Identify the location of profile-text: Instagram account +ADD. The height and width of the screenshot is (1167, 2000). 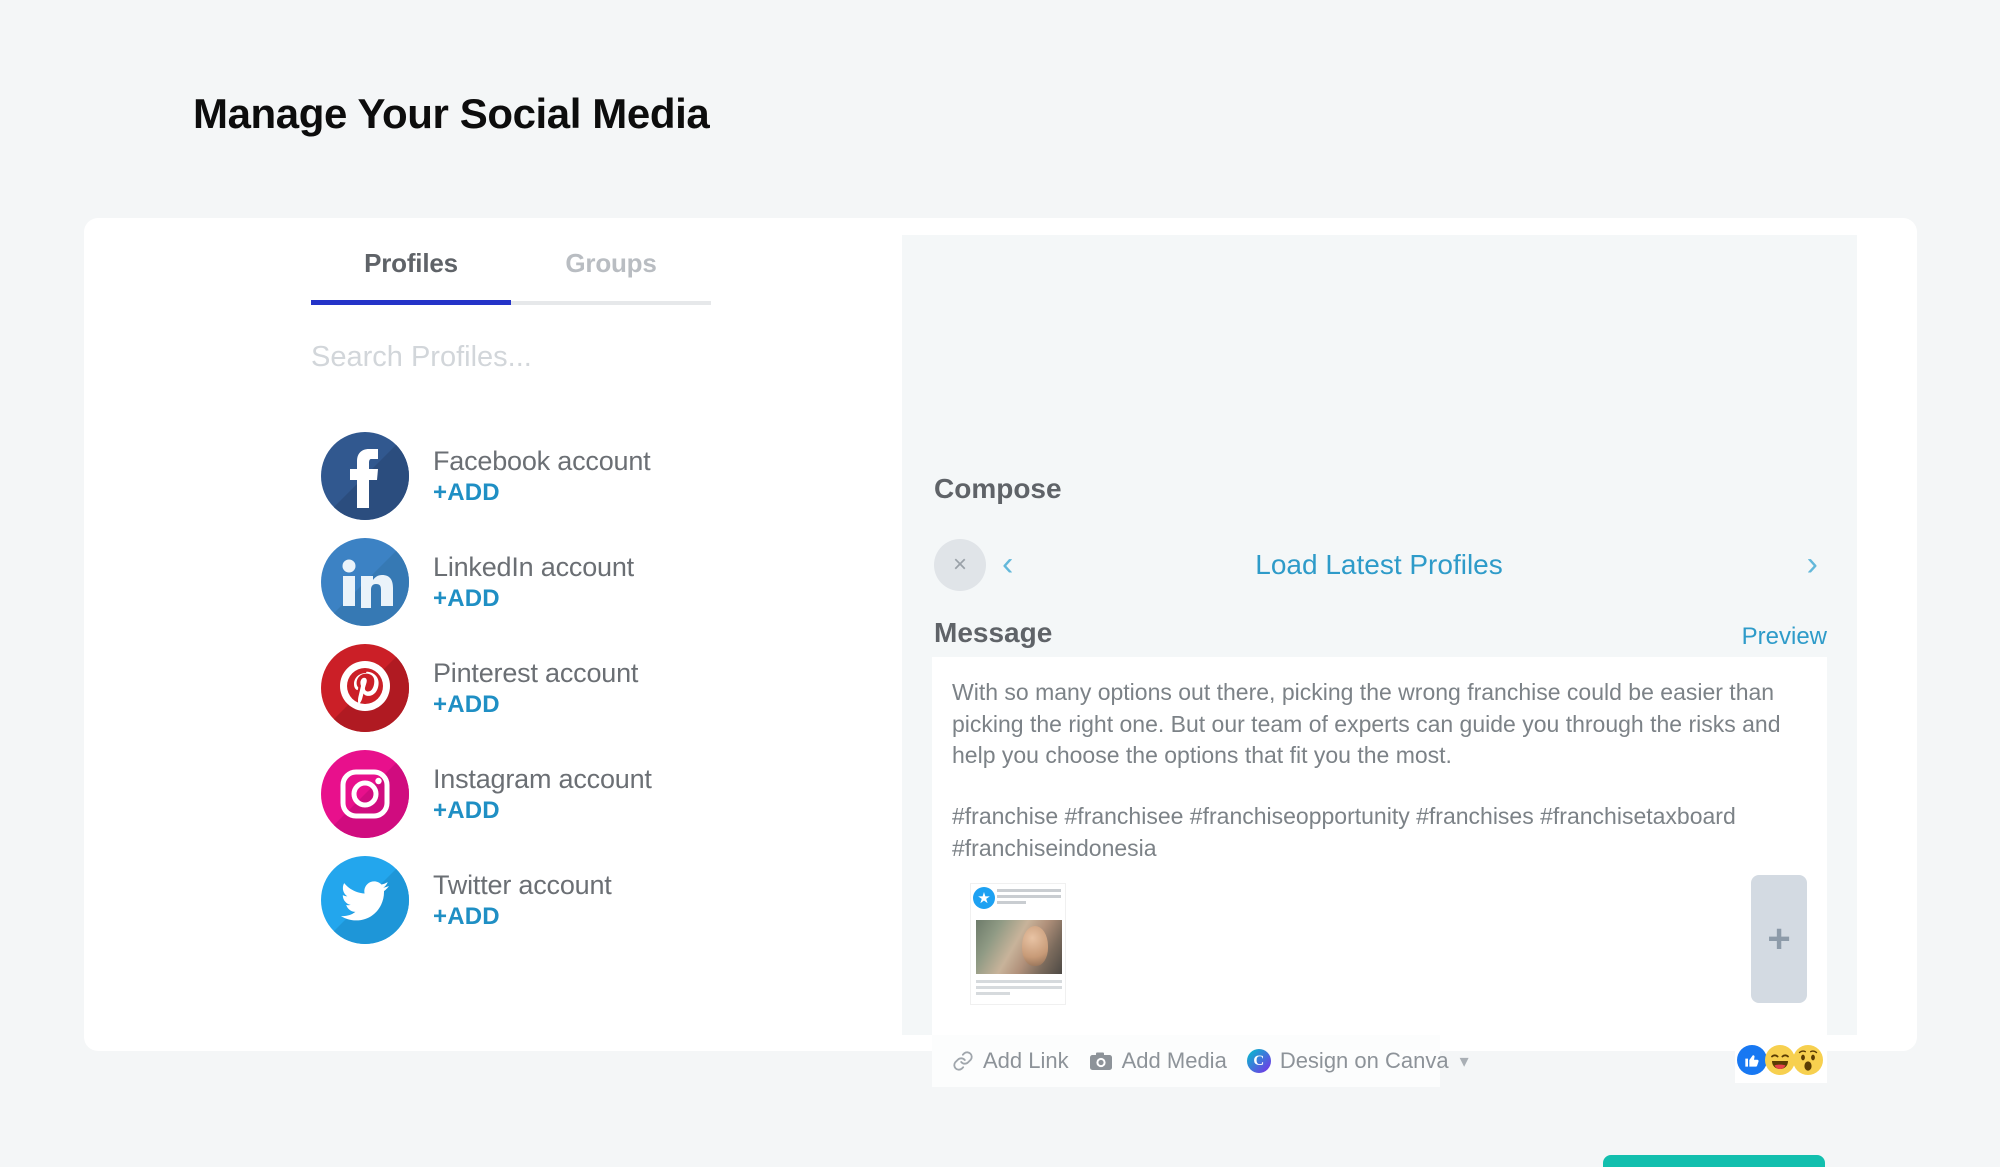
(542, 794).